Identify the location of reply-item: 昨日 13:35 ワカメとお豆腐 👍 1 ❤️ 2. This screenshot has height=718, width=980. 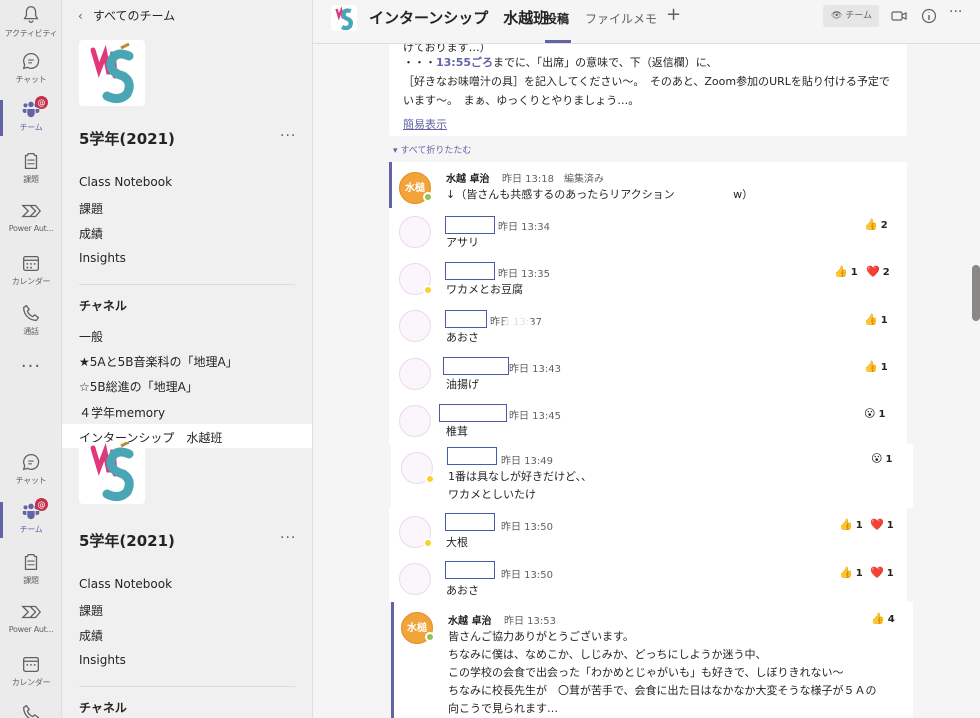
(648, 279).